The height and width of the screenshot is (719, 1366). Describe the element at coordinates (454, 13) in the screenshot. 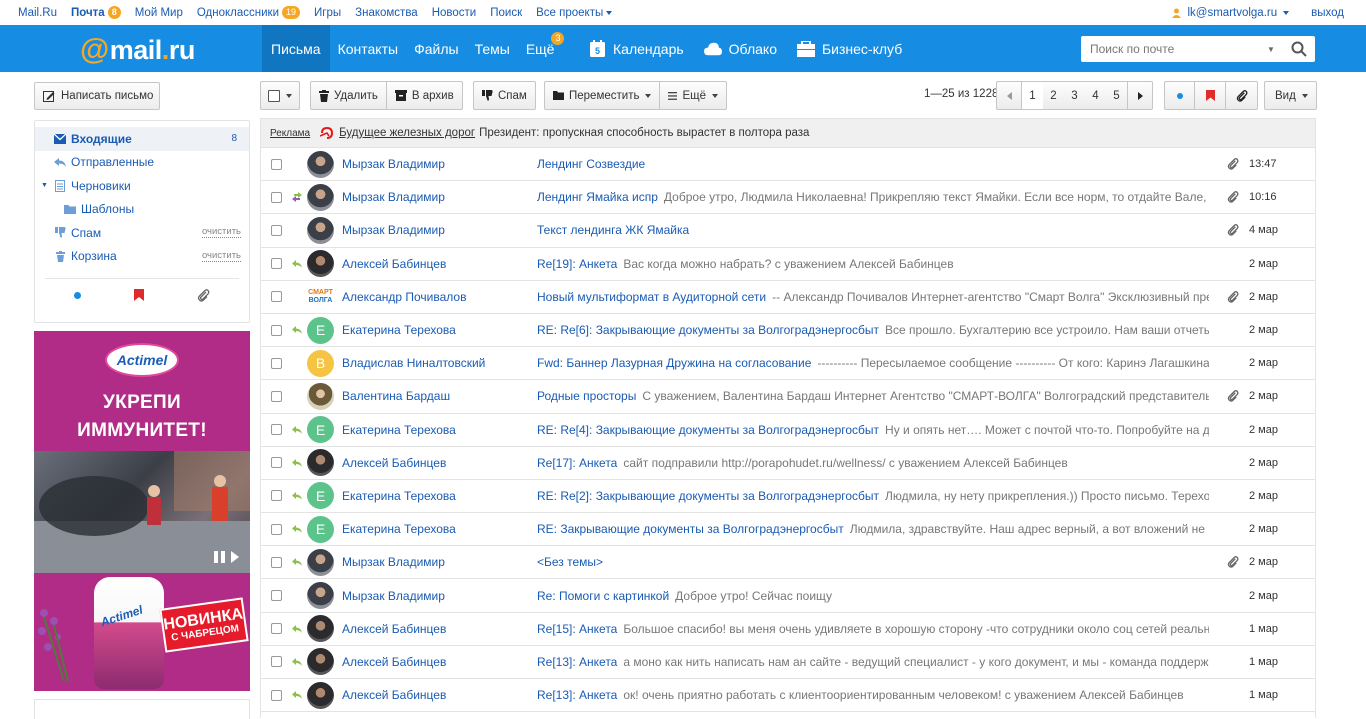

I see `portal-link-6: Новости` at that location.